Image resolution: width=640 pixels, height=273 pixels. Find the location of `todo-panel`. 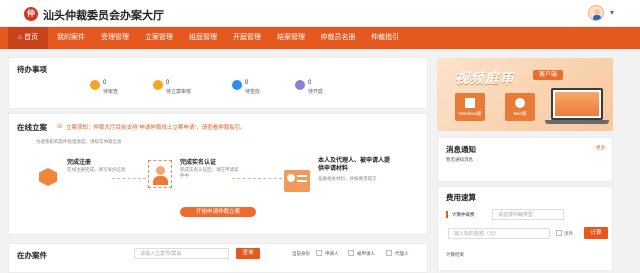

todo-panel is located at coordinates (218, 83).